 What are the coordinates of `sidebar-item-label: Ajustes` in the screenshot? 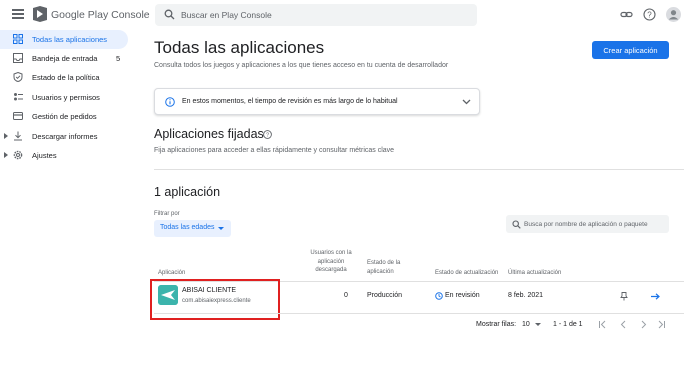 It's located at (44, 155).